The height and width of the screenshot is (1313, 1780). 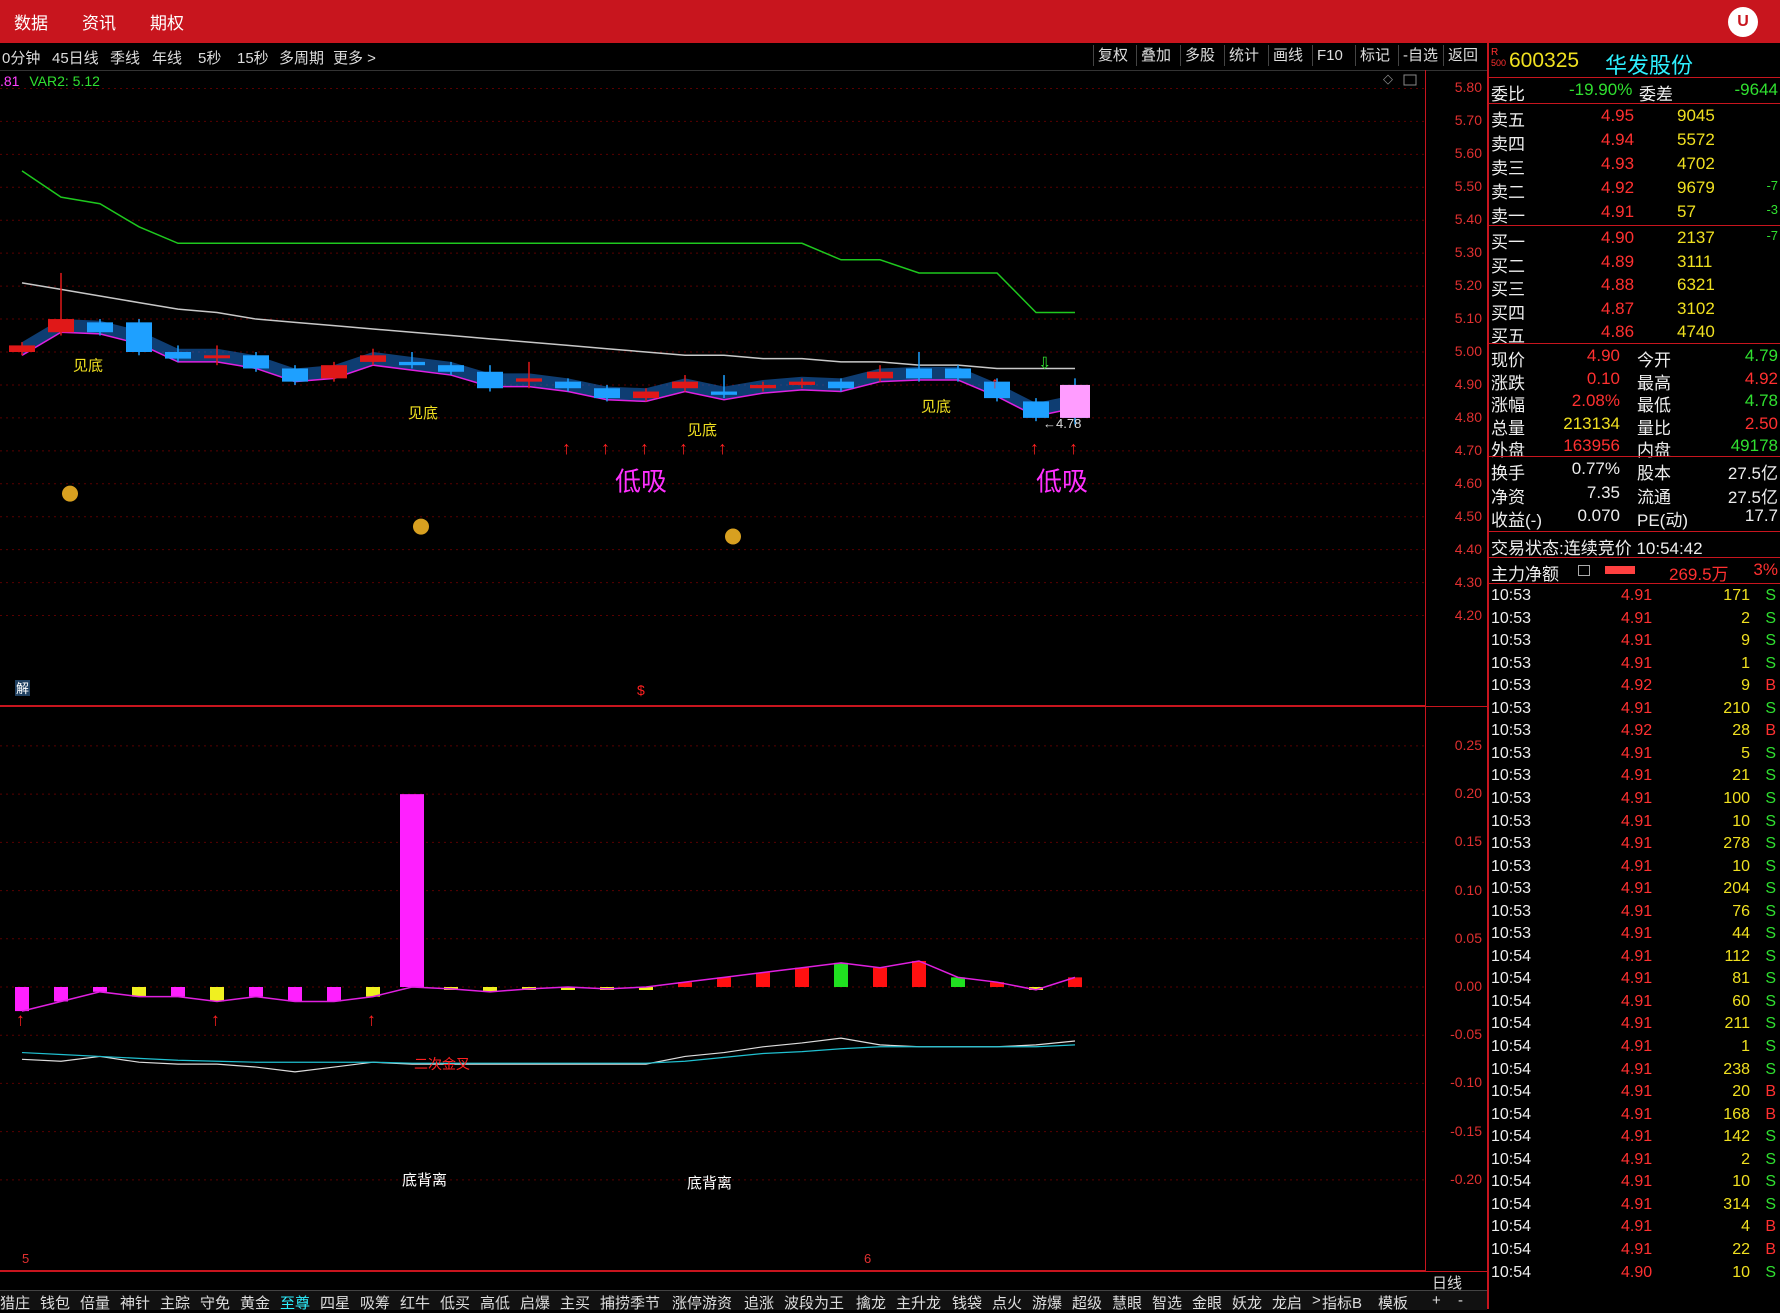 I want to click on indicator-tab: 点火, so click(x=1007, y=1302).